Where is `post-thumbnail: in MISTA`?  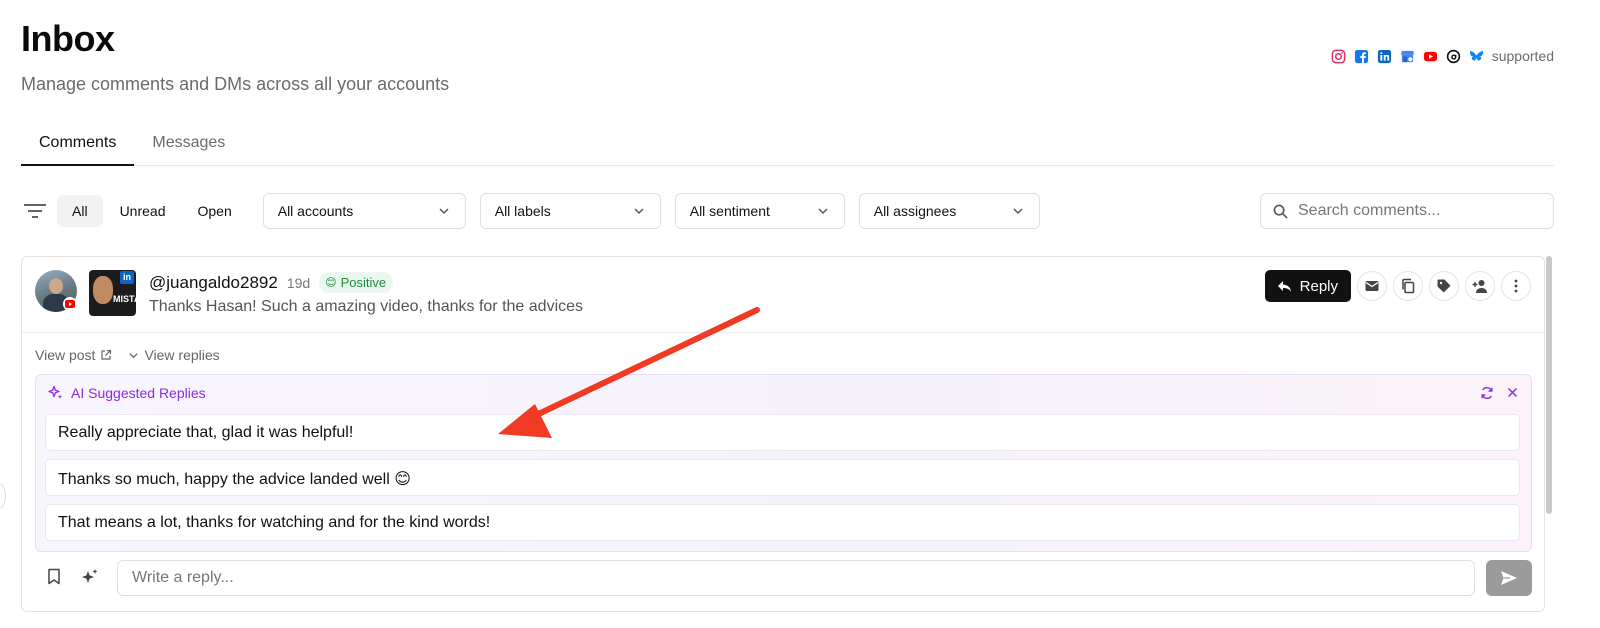 post-thumbnail: in MISTA is located at coordinates (112, 293).